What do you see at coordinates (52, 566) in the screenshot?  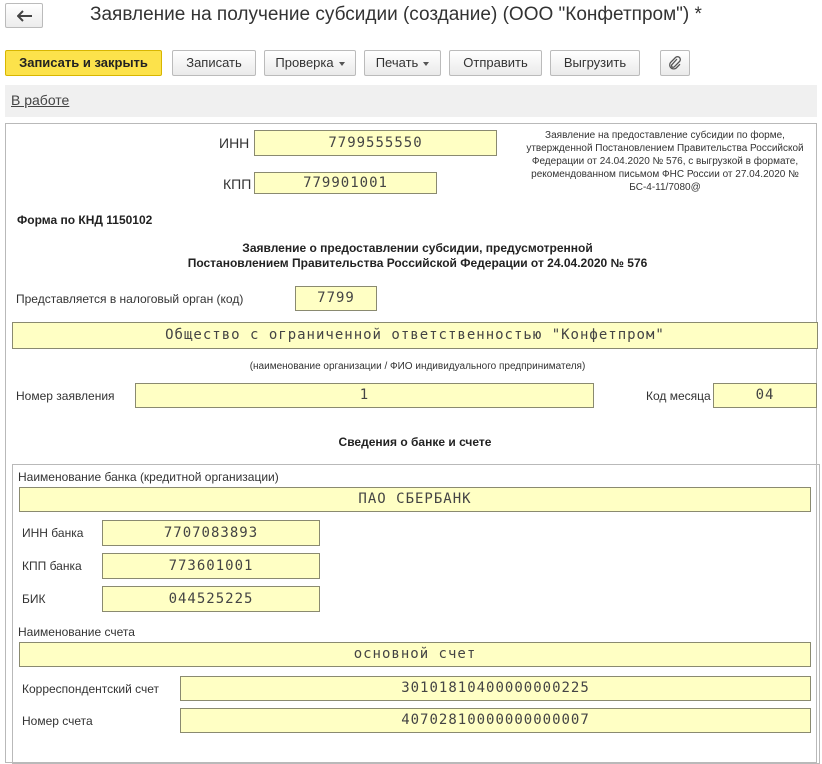 I see `bank-kpp-label: КПП банка` at bounding box center [52, 566].